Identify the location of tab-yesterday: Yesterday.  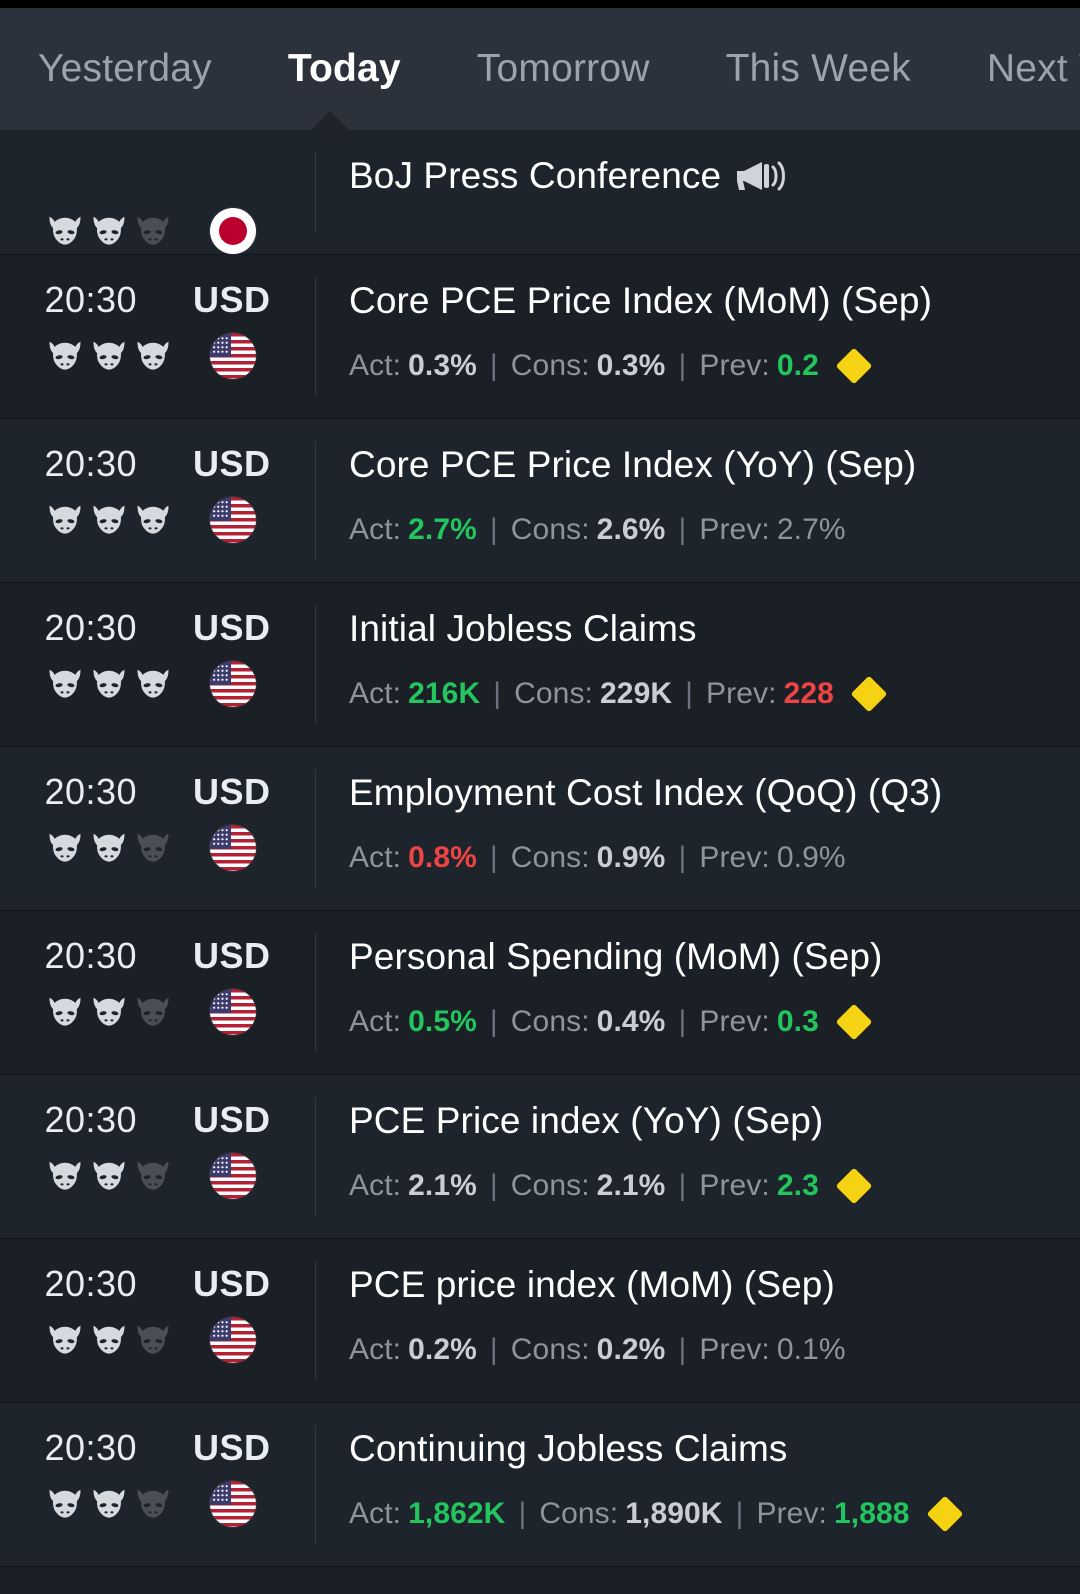
(125, 69).